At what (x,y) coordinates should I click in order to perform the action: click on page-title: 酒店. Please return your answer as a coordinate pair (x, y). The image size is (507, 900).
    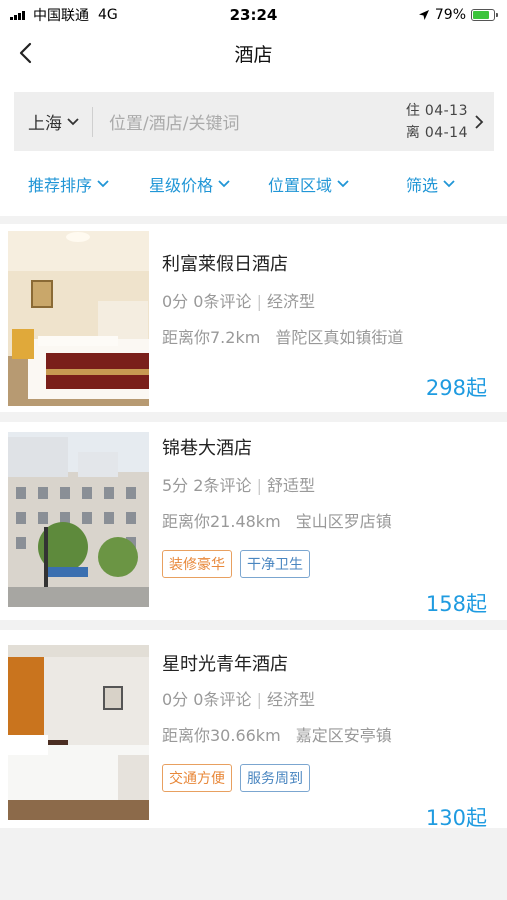
    Looking at the image, I should click on (253, 54).